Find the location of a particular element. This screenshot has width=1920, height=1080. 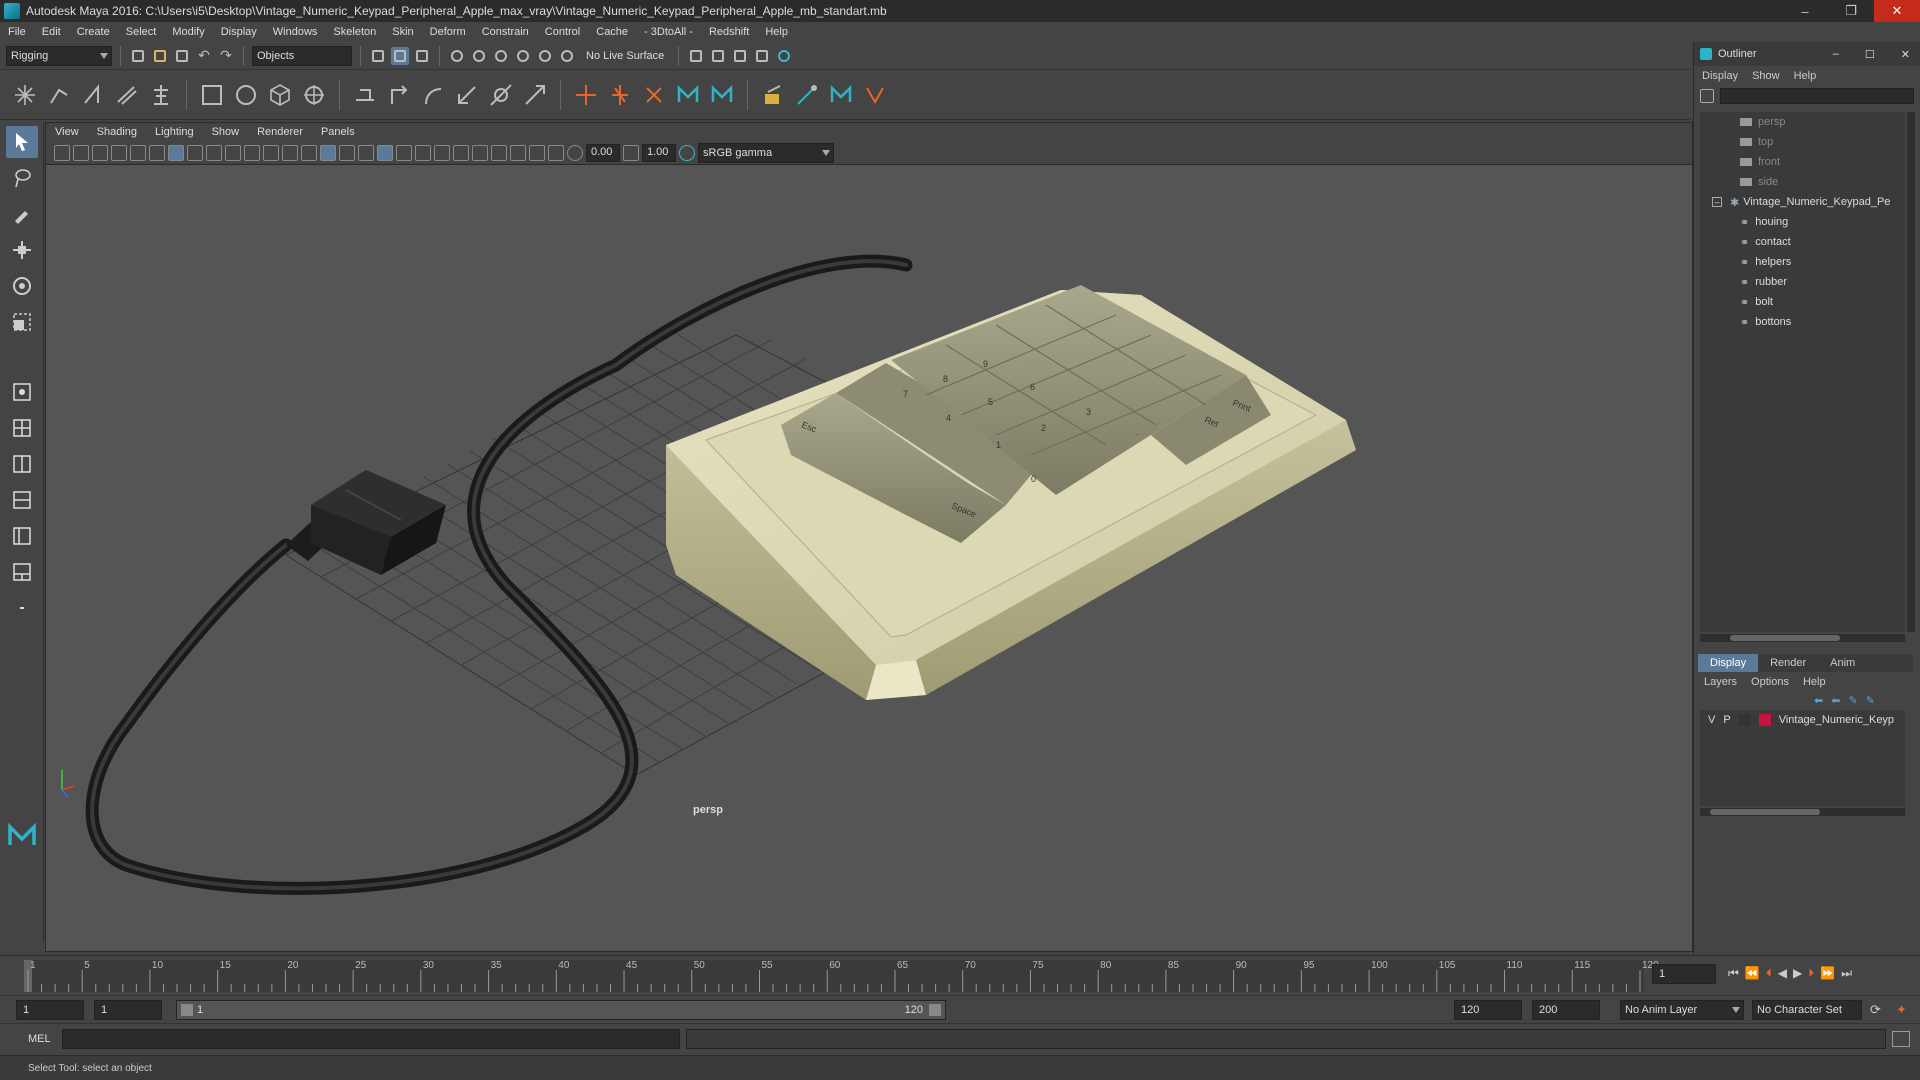

panel-menu-shading: Shading is located at coordinates (117, 132).